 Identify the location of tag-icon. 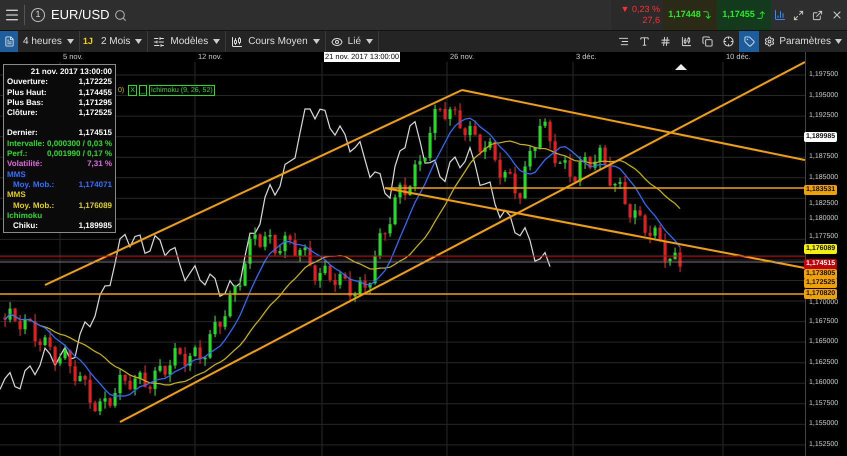
(749, 41).